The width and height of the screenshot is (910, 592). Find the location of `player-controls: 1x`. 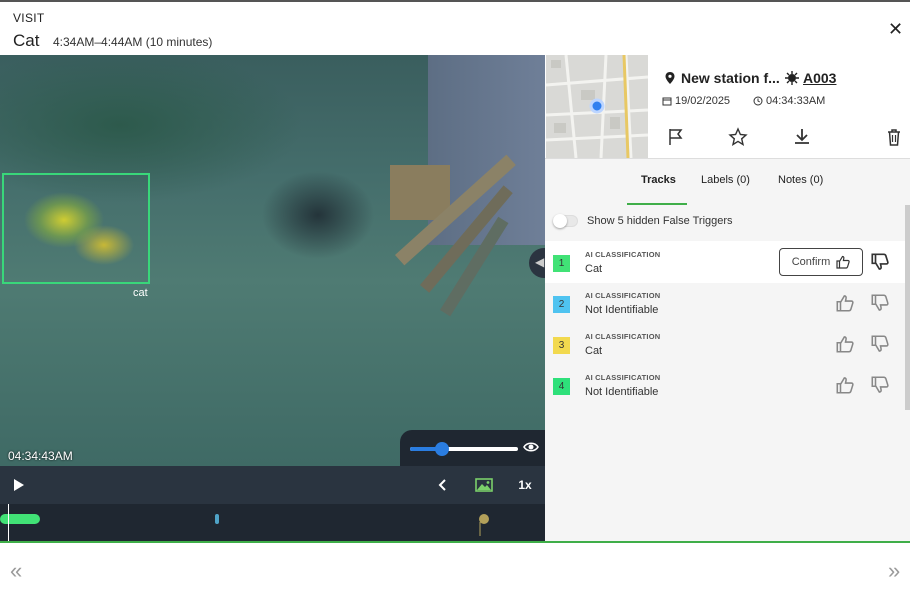

player-controls: 1x is located at coordinates (272, 485).